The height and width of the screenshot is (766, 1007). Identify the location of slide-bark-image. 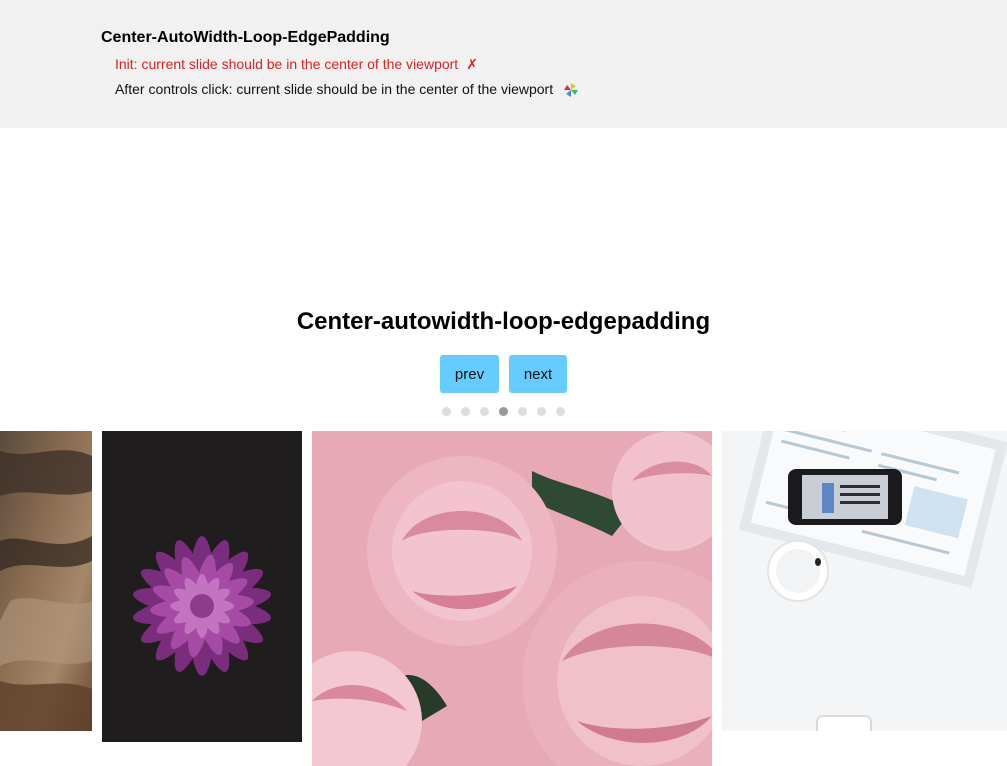
(46, 581).